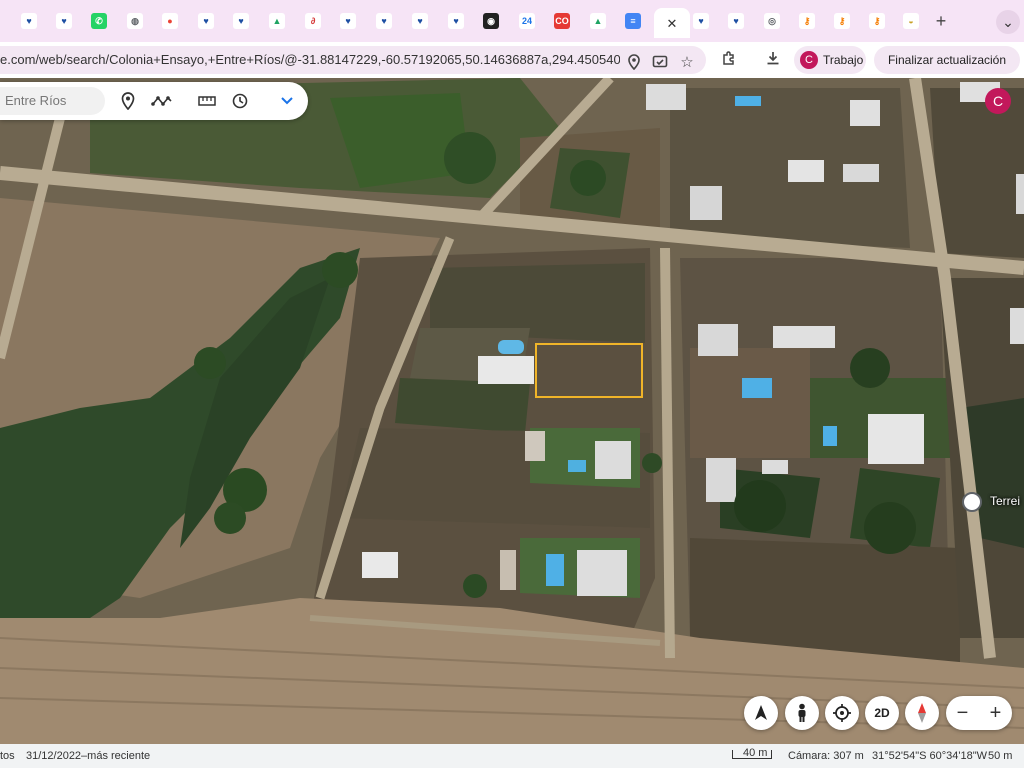 The height and width of the screenshot is (768, 1024). What do you see at coordinates (826, 756) in the screenshot?
I see `camera-altitude: Cámara: 307 m` at bounding box center [826, 756].